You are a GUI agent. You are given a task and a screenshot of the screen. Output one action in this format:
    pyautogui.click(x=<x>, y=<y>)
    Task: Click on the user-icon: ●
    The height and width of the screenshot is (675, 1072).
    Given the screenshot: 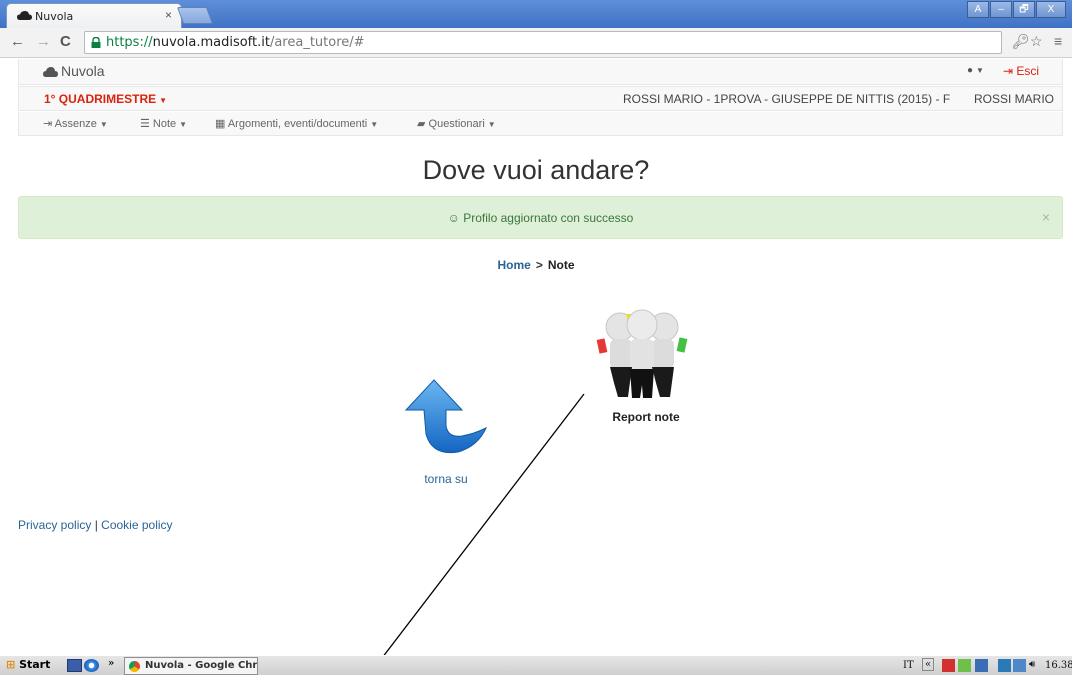 What is the action you would take?
    pyautogui.click(x=970, y=70)
    